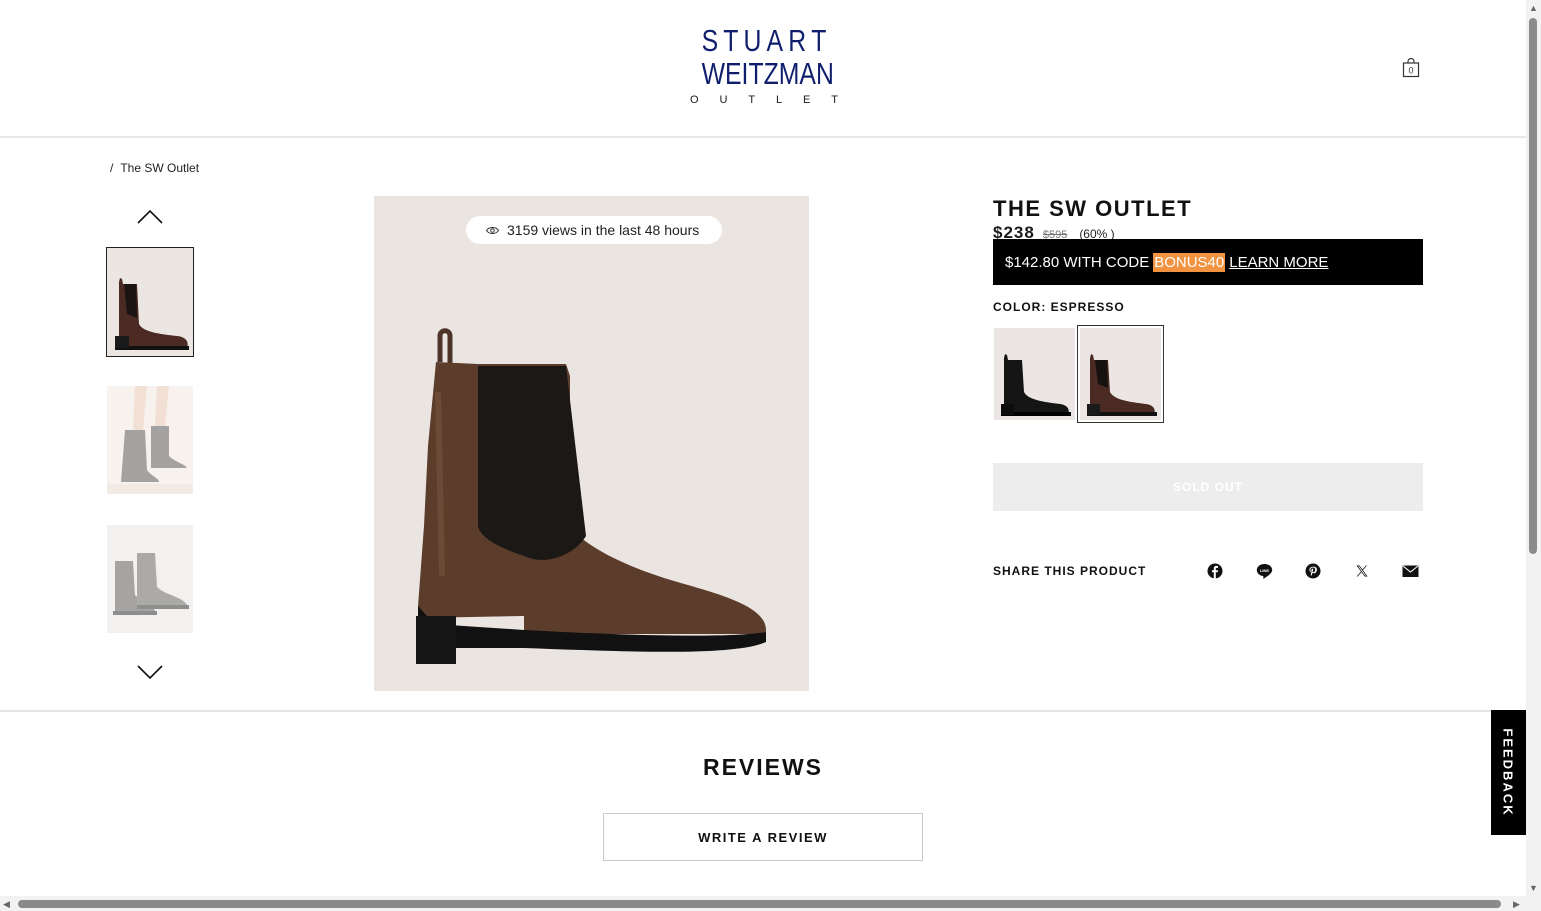 Image resolution: width=1541 pixels, height=911 pixels. I want to click on facebook-share-button, so click(1215, 571).